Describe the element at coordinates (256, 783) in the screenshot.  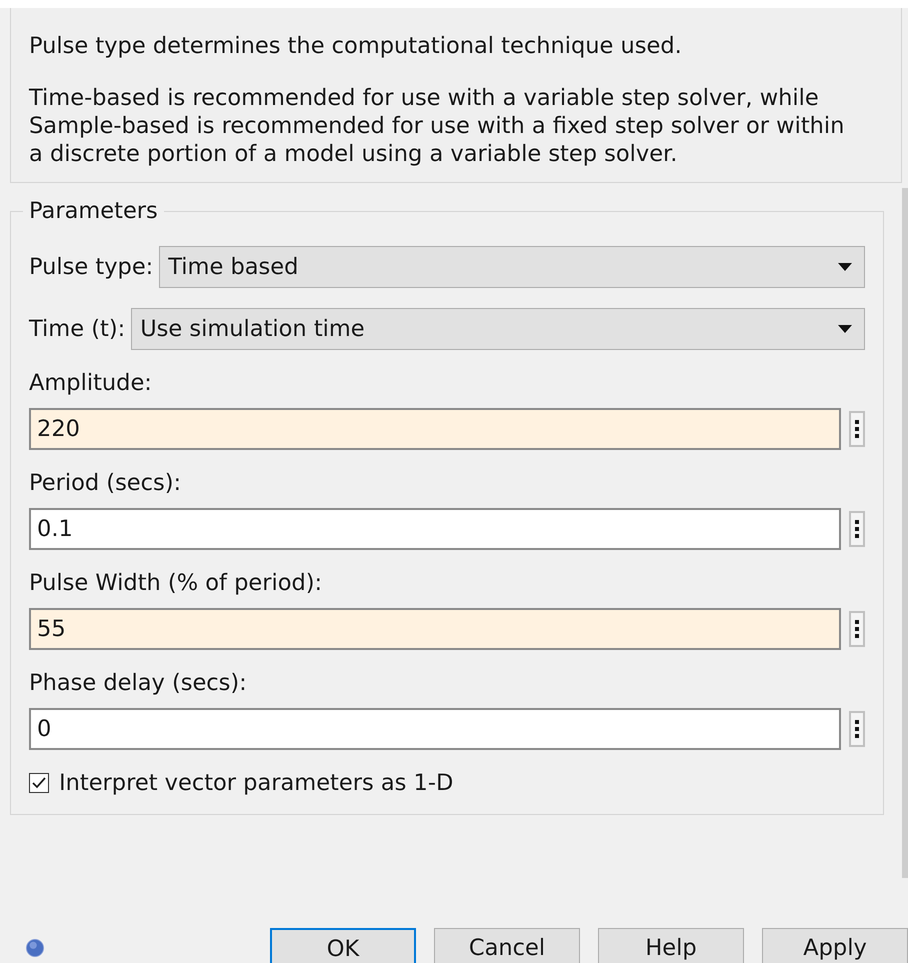
I see `checkbox-label: Interpret vector parameters as 1-D` at that location.